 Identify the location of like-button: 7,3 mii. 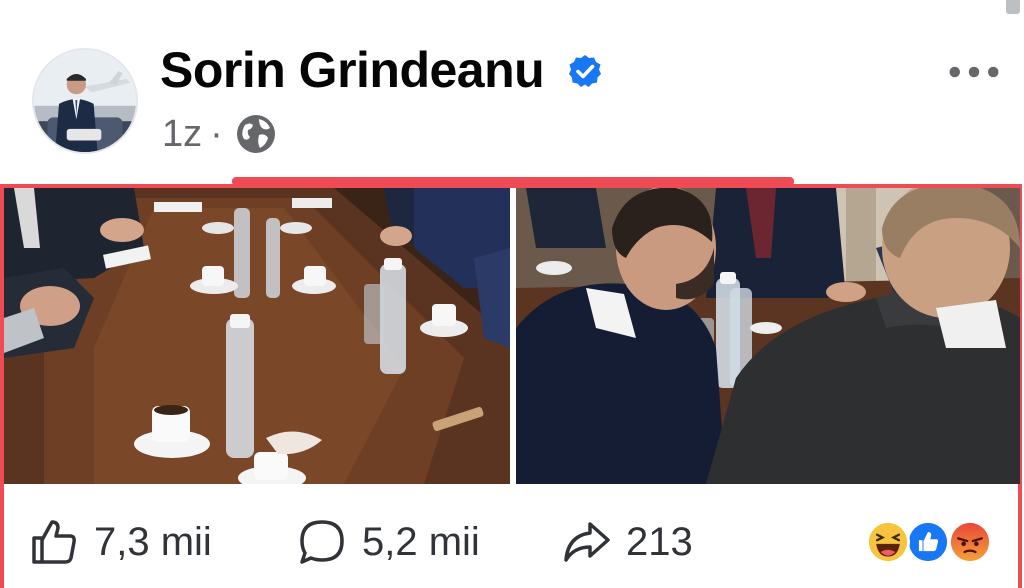
(120, 542).